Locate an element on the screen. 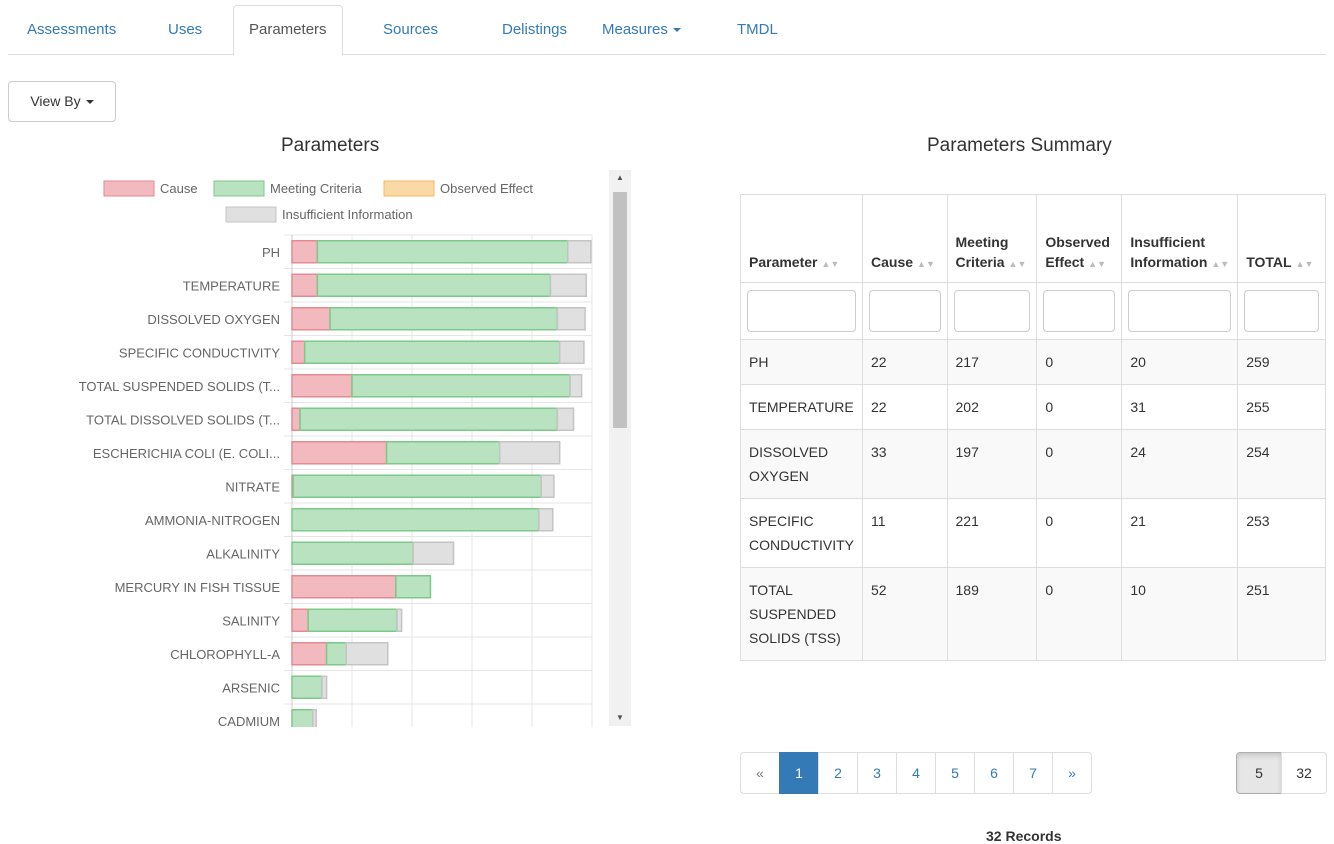 This screenshot has height=844, width=1334. filter-total-input is located at coordinates (1281, 311).